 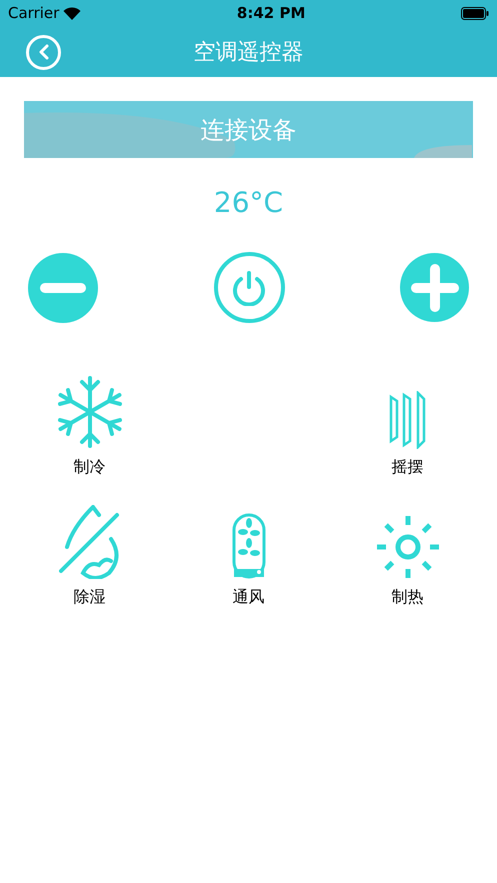 I want to click on minus-icon, so click(x=63, y=287).